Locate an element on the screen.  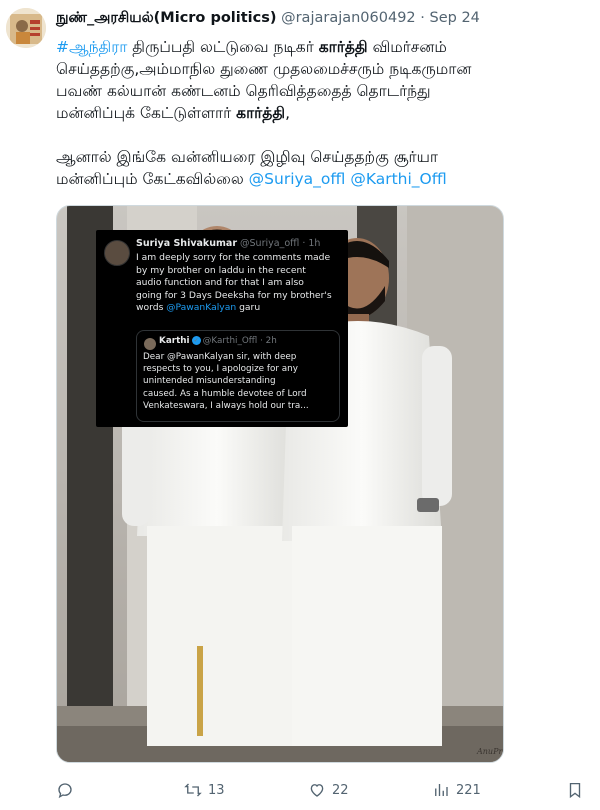
avatar-image is located at coordinates (26, 28).